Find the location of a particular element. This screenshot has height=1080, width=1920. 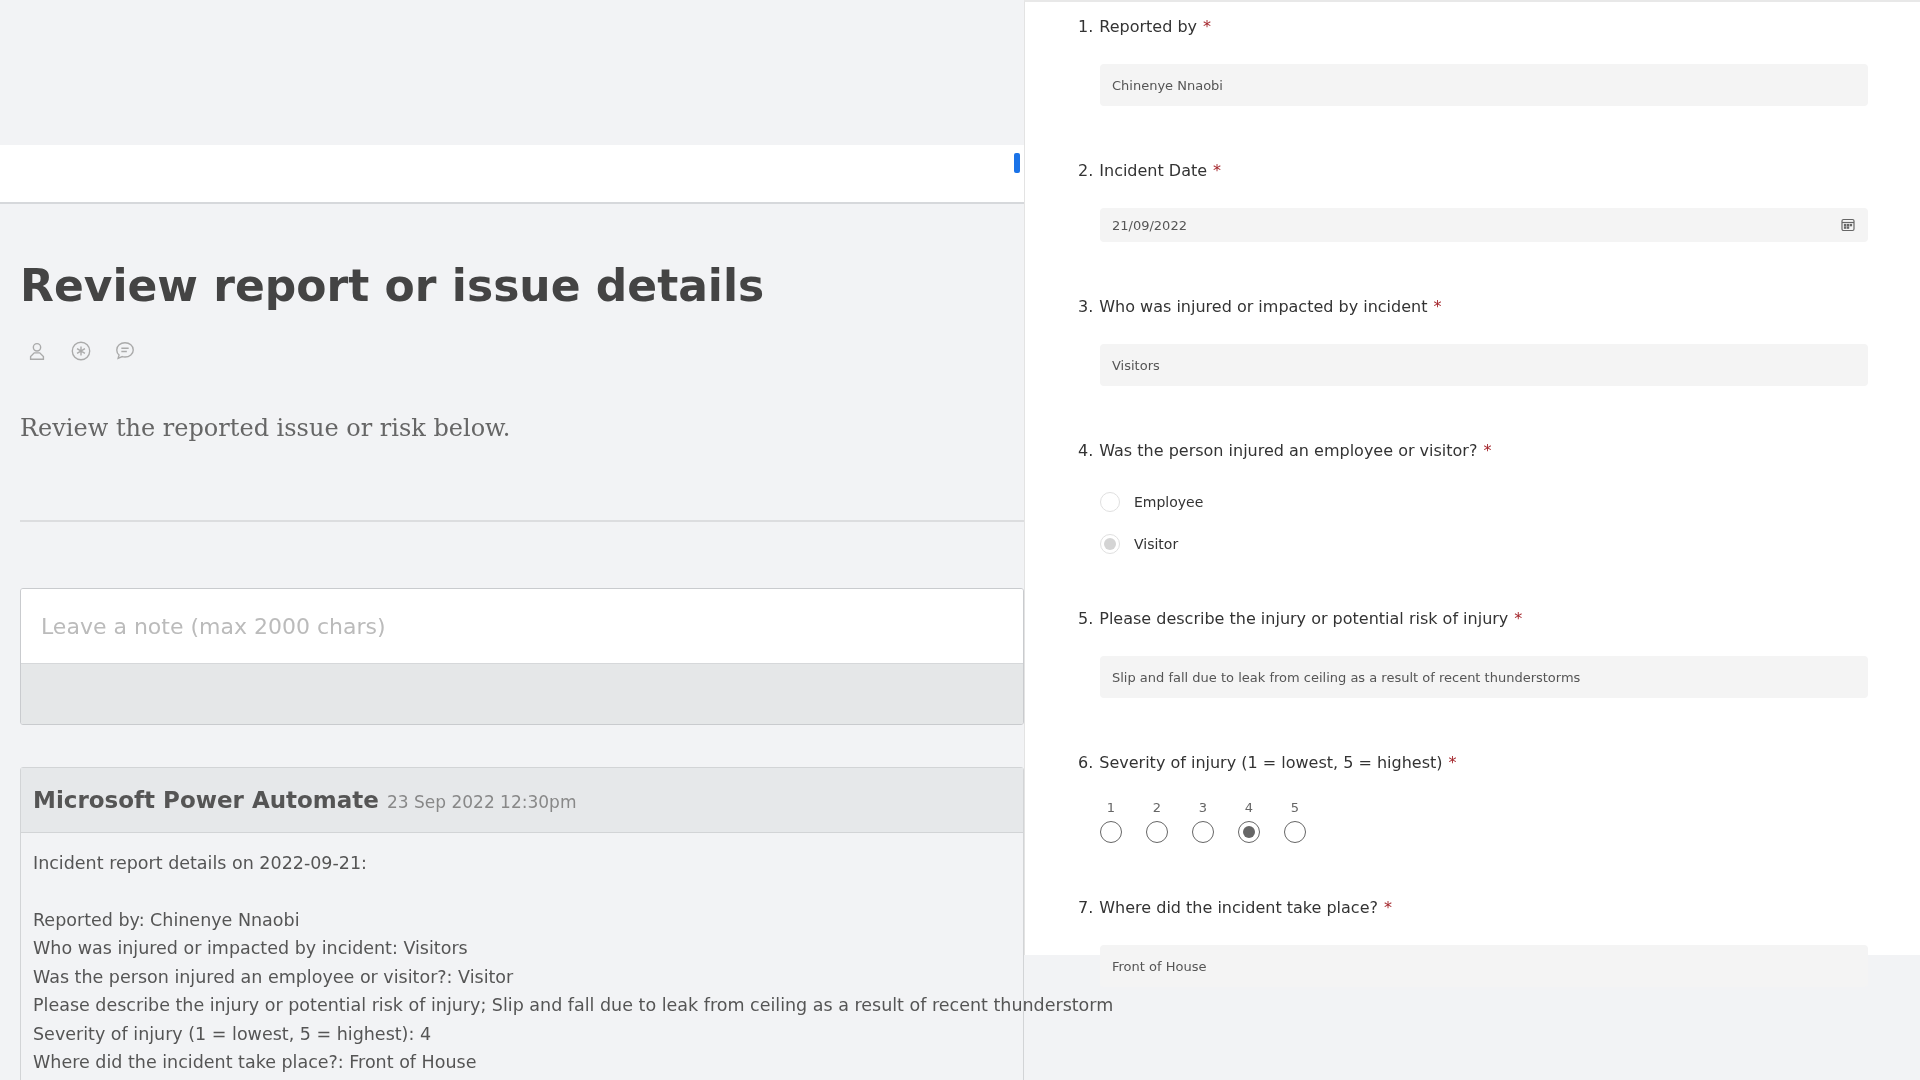

calendar-icon is located at coordinates (1848, 225).